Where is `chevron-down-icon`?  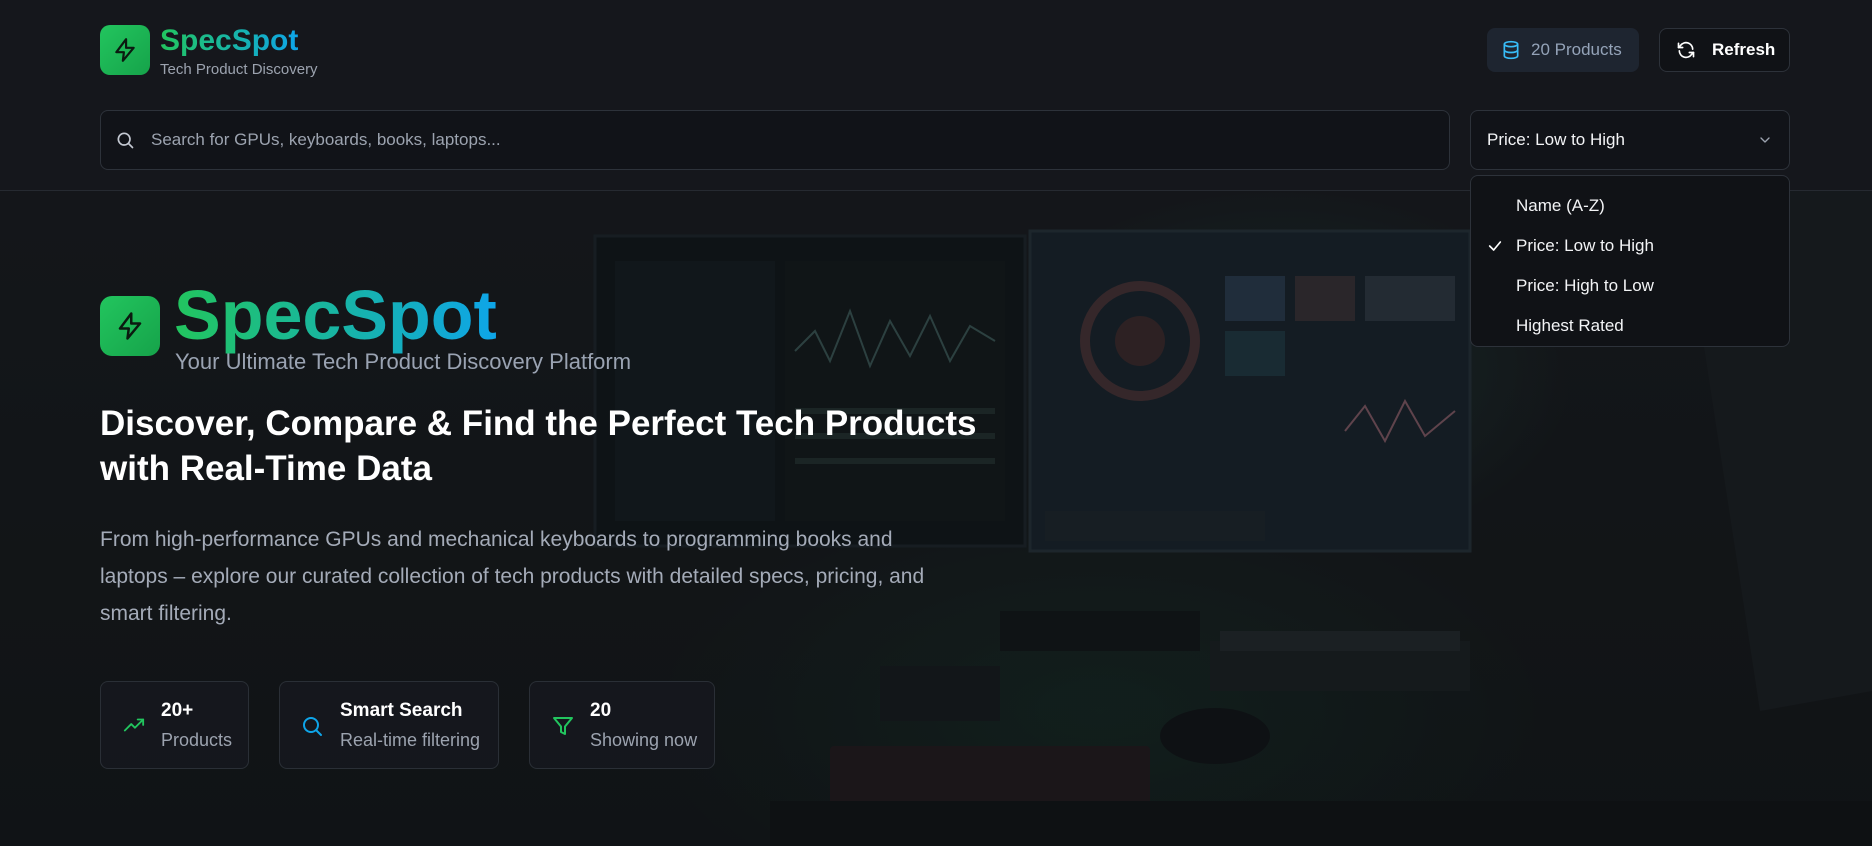
chevron-down-icon is located at coordinates (1765, 140).